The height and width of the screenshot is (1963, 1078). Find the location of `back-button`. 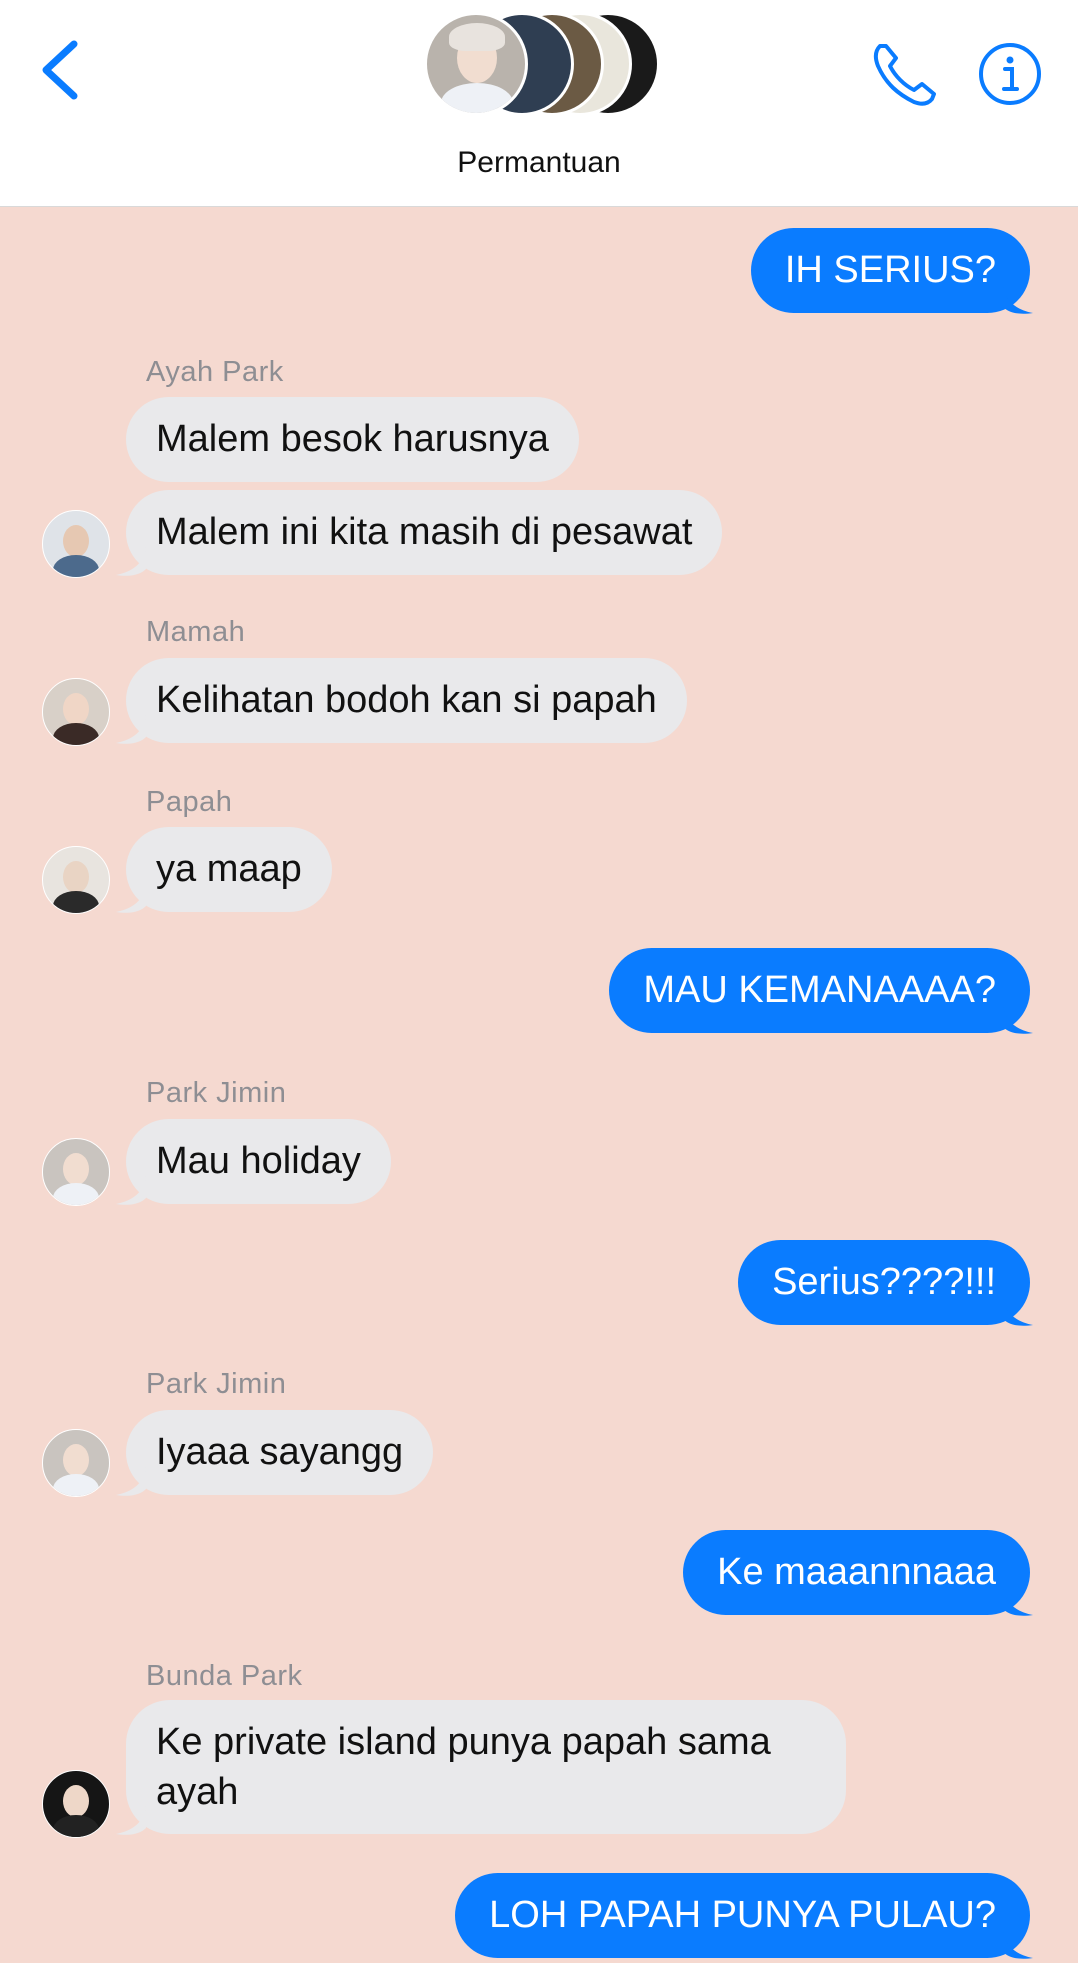

back-button is located at coordinates (65, 70).